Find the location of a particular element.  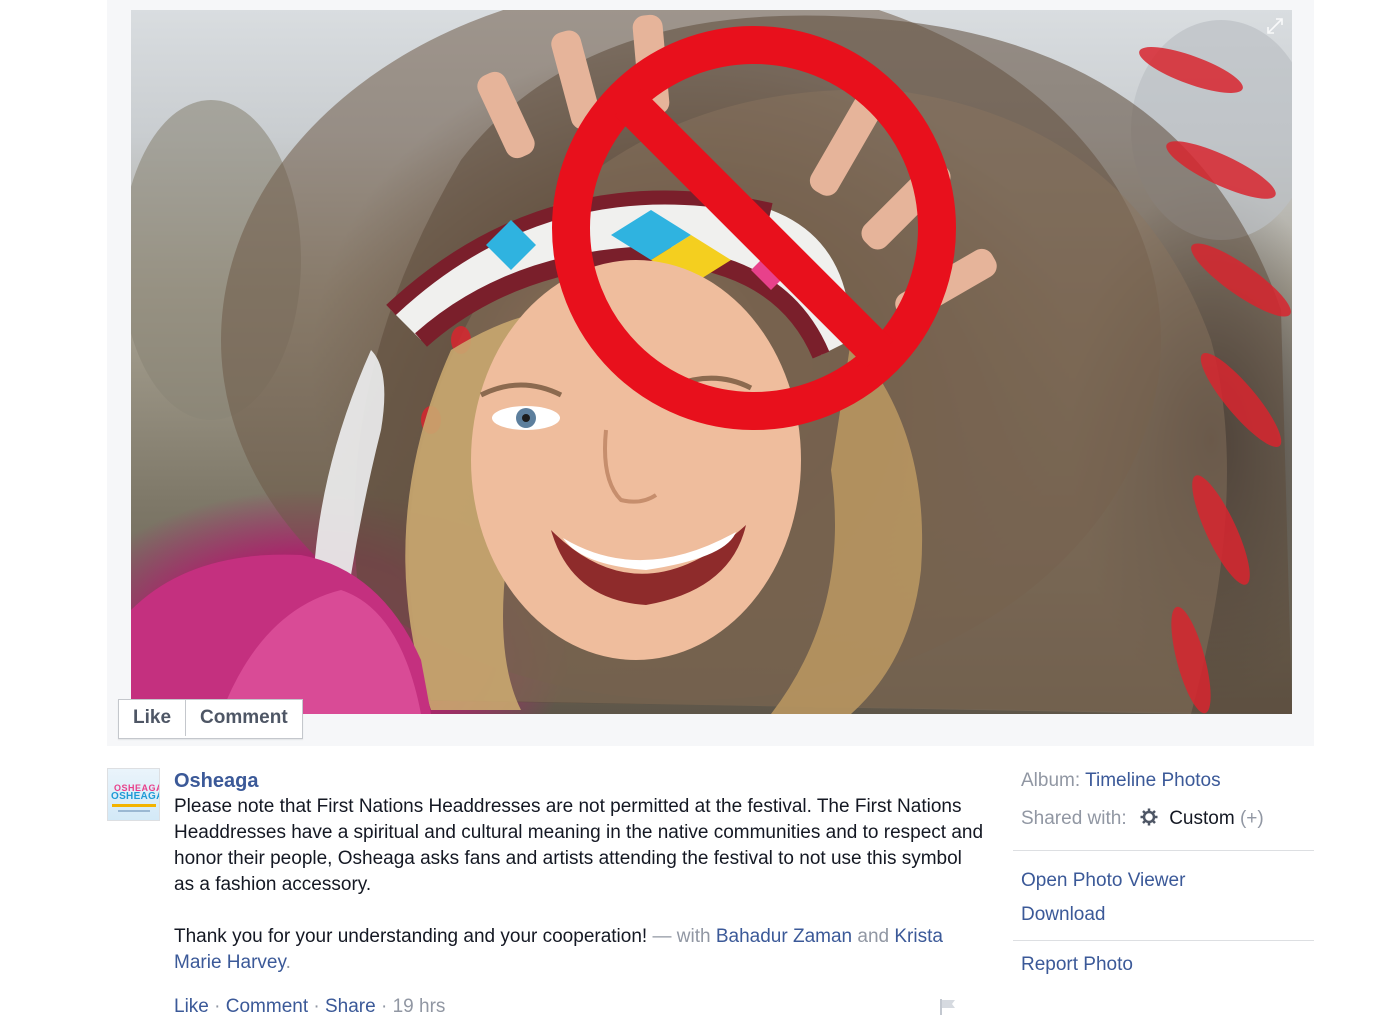

face is located at coordinates (636, 460).